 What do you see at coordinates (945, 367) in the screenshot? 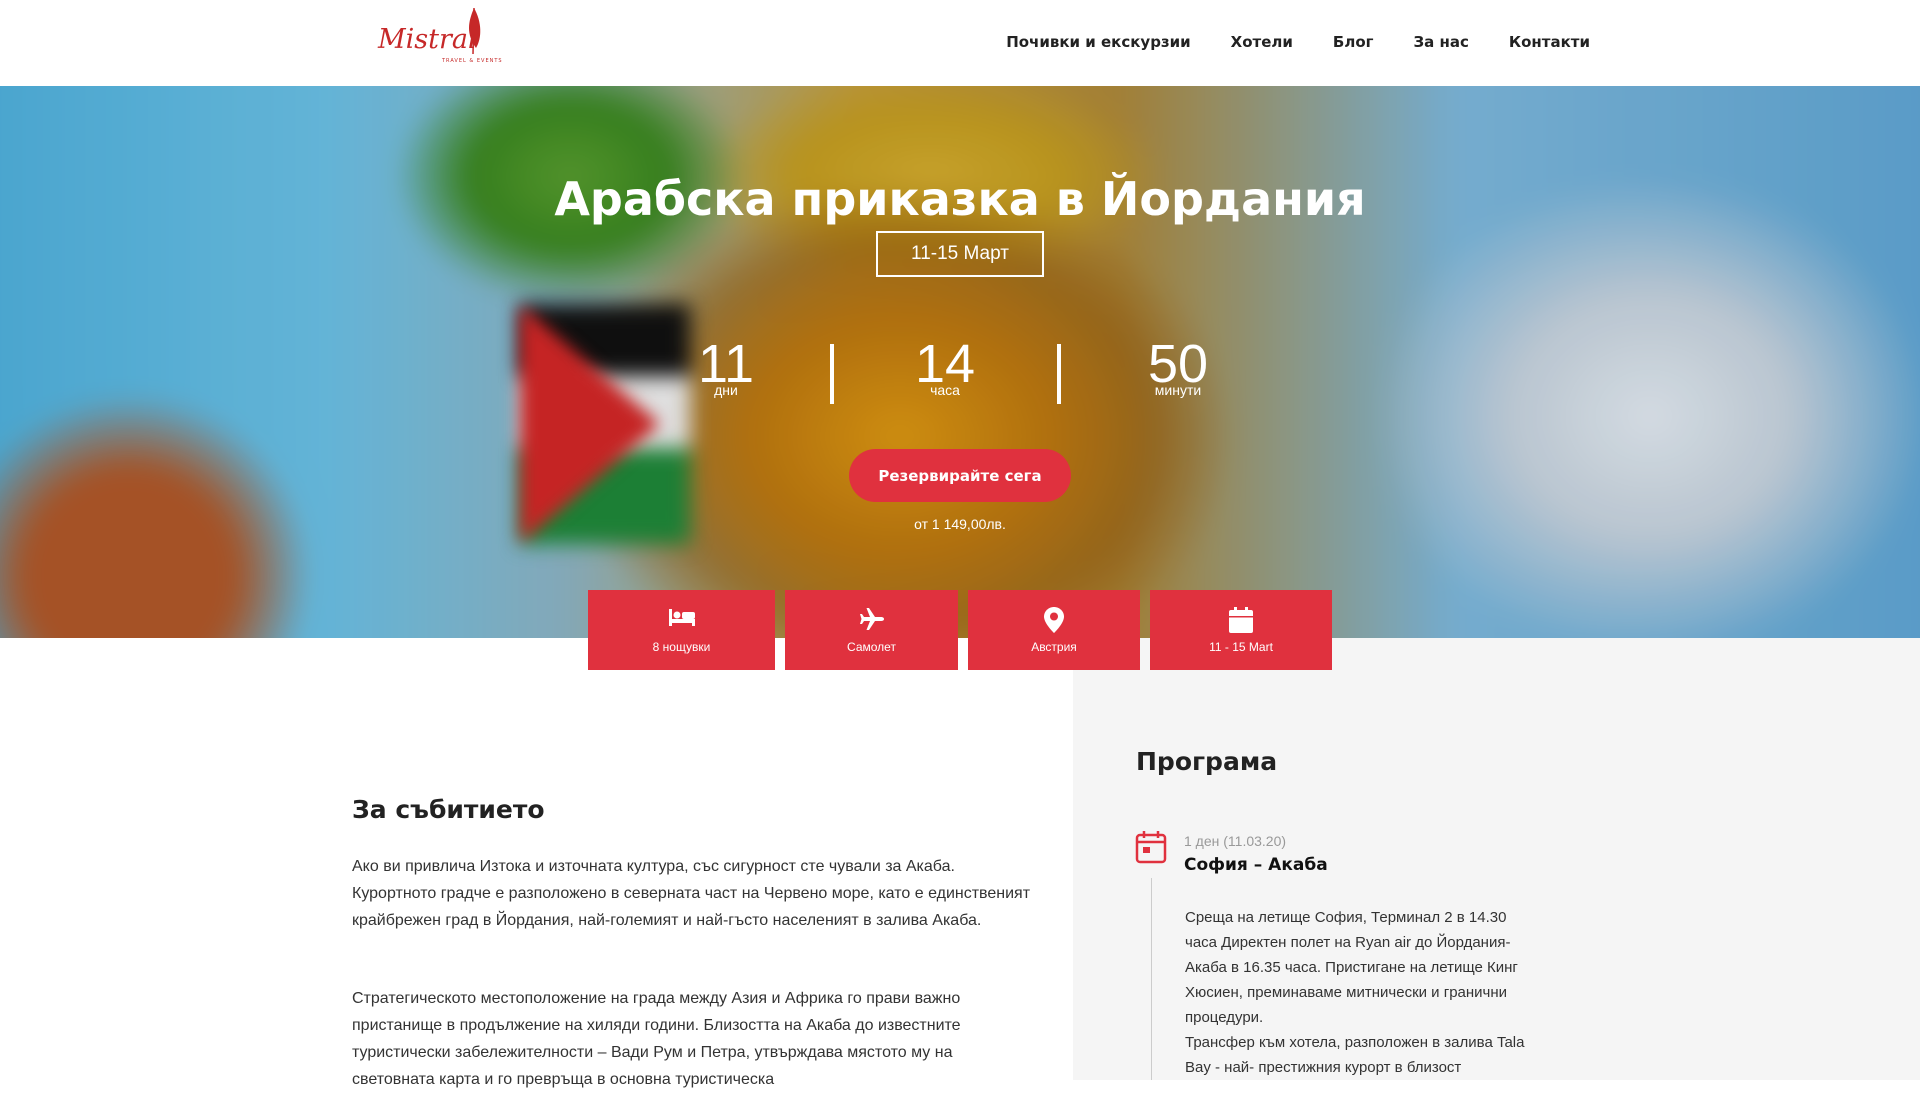
I see `countdown-hours: 14 часа` at bounding box center [945, 367].